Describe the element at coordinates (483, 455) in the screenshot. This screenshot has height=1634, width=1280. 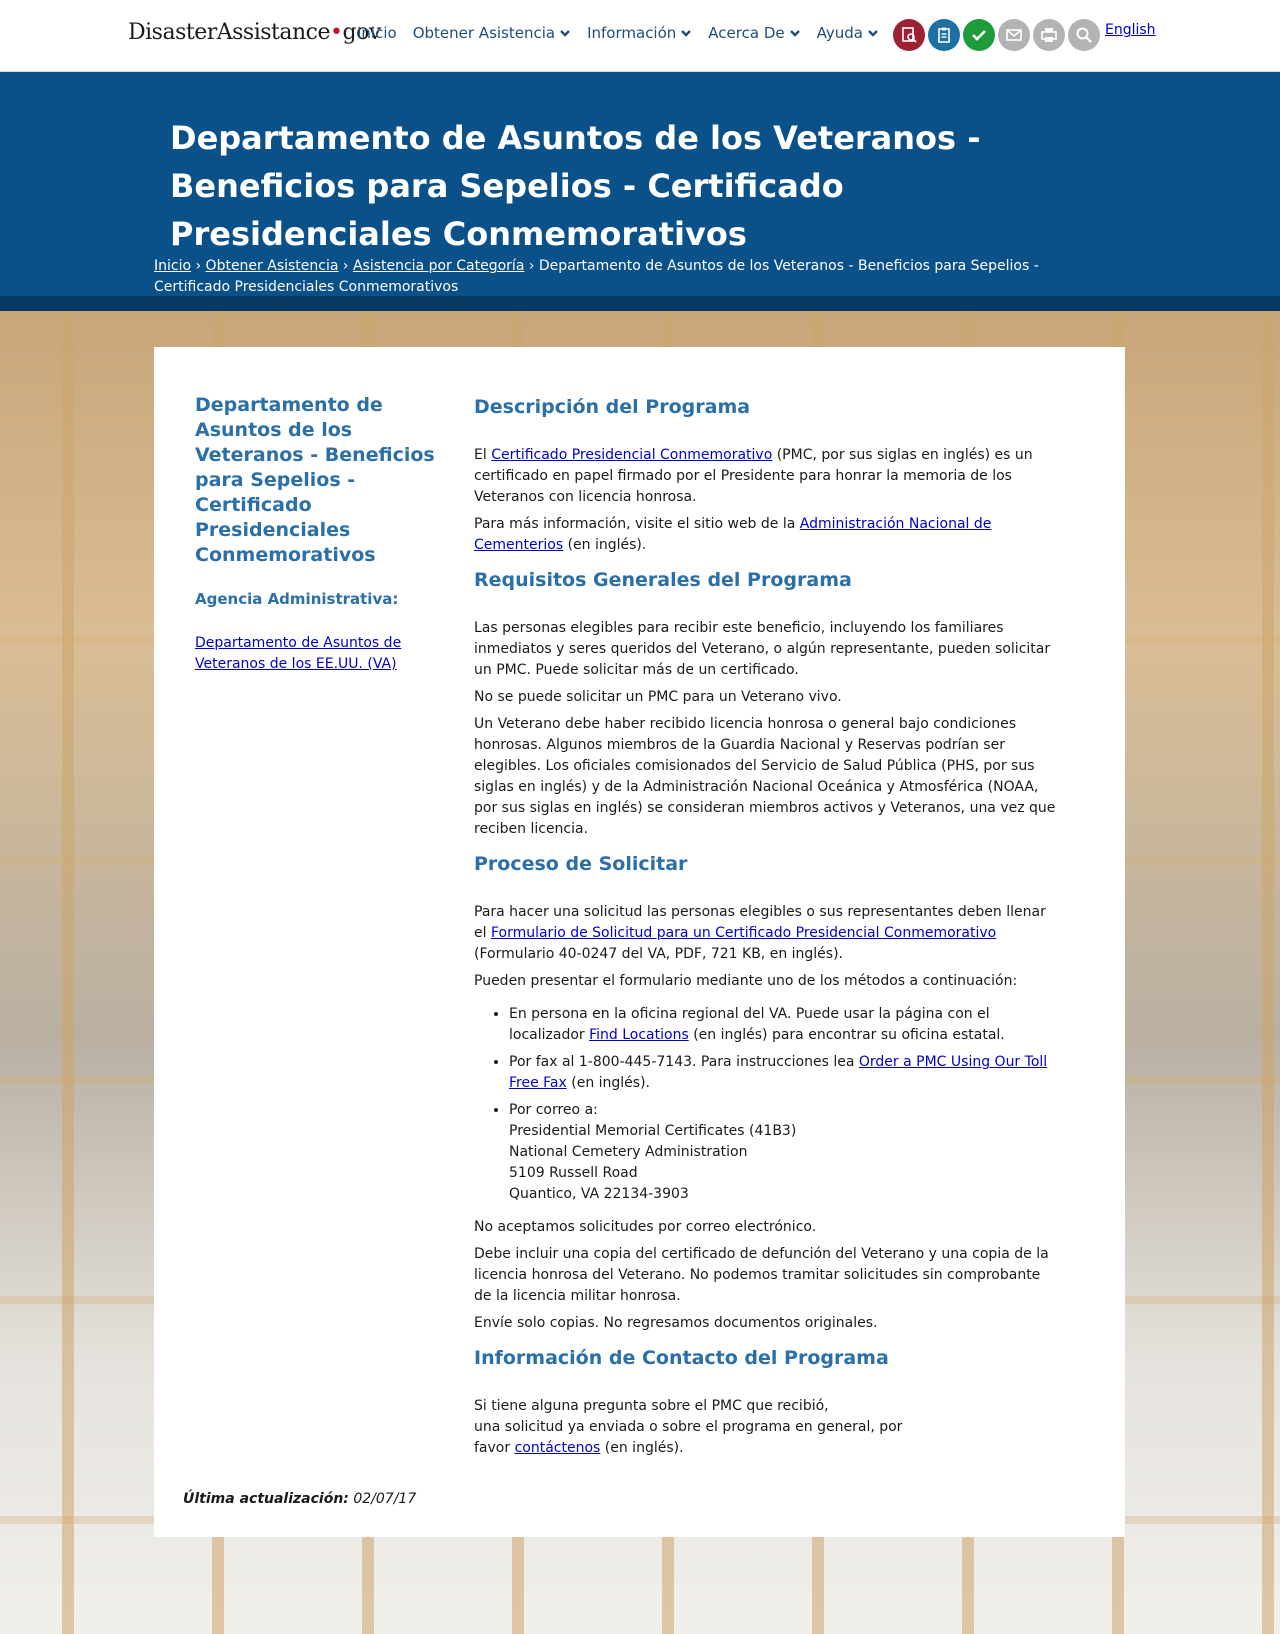
I see `text-fragment: El` at that location.